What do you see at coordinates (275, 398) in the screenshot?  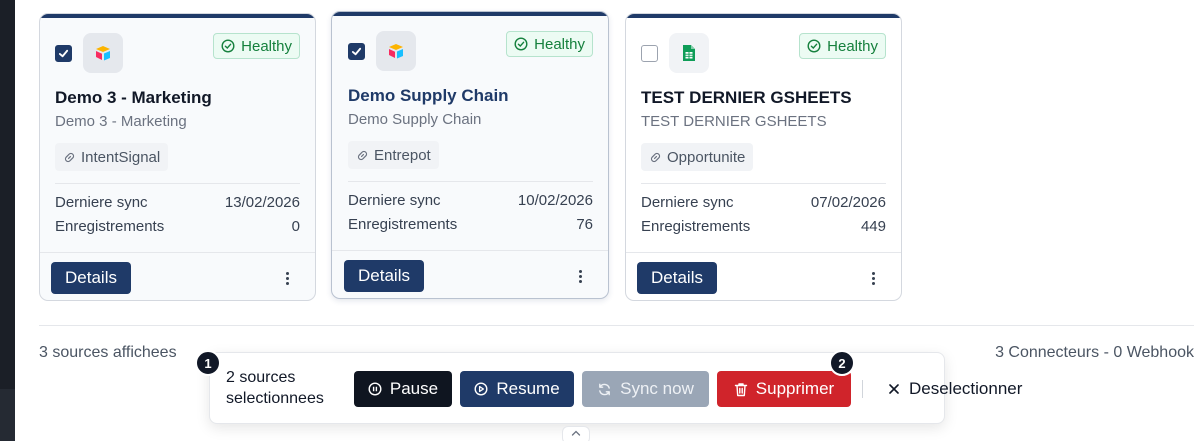 I see `selection-count-line2: selectionnees` at bounding box center [275, 398].